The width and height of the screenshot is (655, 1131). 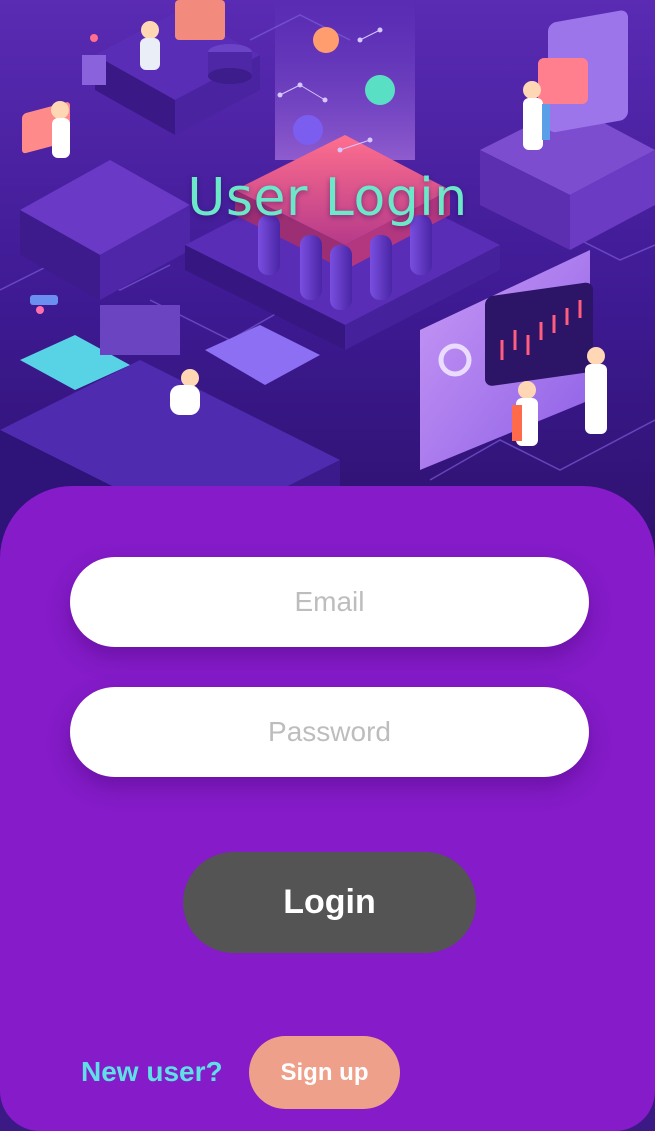 I want to click on password-input, so click(x=329, y=732).